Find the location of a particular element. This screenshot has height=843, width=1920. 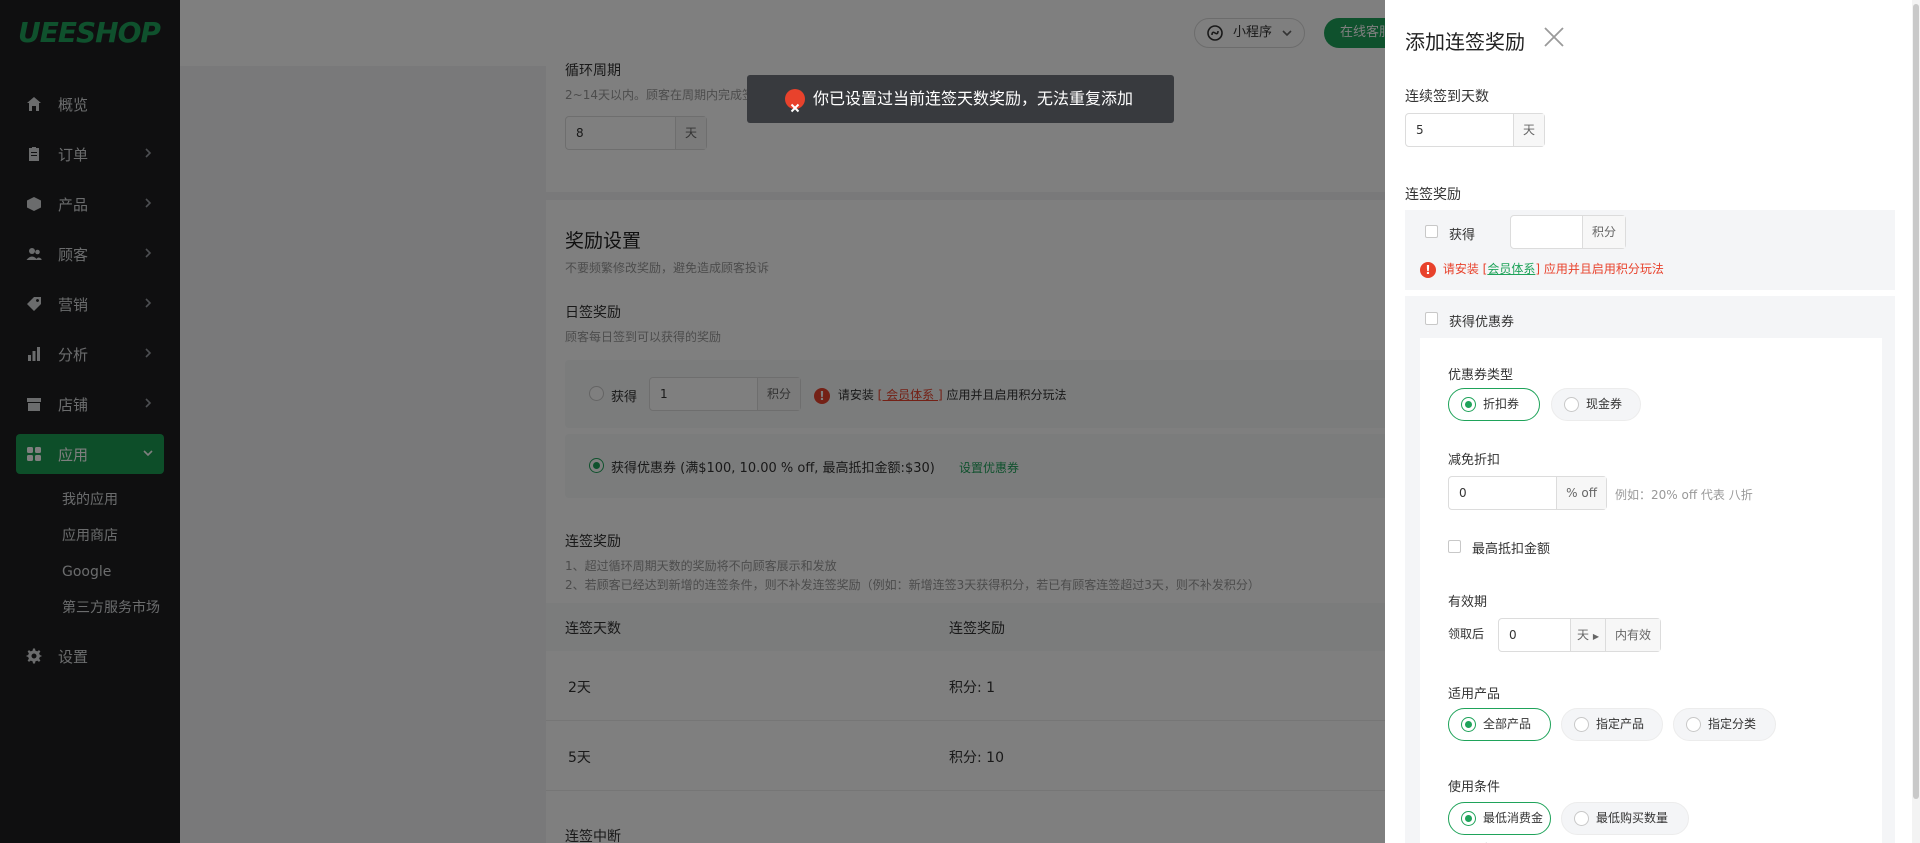

products-all: 全部产品 is located at coordinates (1499, 724).